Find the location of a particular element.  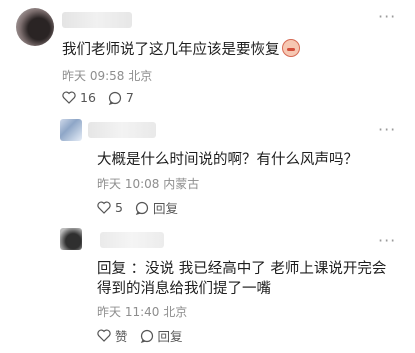

comment-actions: 赞 回复 is located at coordinates (146, 335).